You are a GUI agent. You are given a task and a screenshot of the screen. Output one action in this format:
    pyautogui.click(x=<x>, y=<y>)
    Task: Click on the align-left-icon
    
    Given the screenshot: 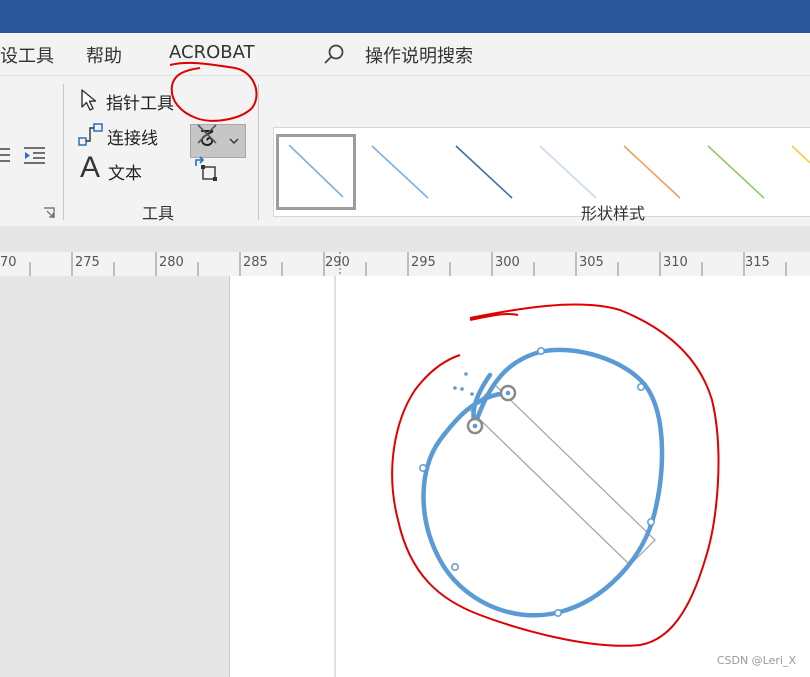 What is the action you would take?
    pyautogui.click(x=6, y=155)
    